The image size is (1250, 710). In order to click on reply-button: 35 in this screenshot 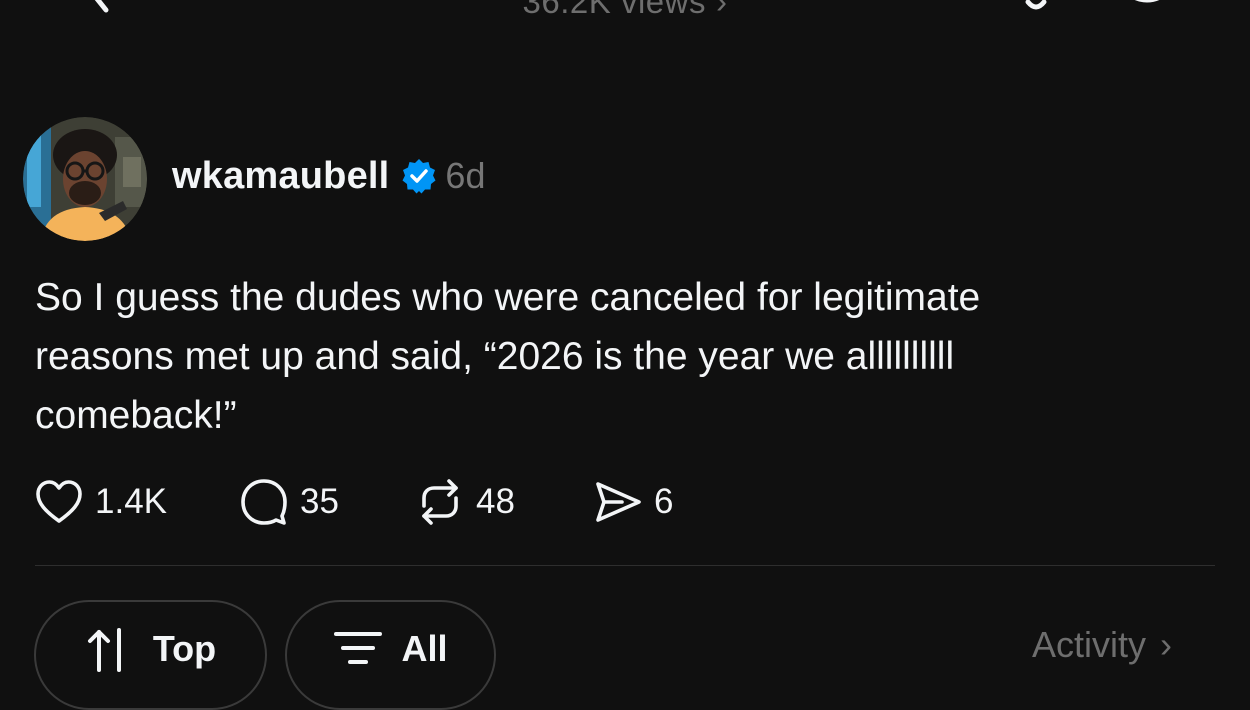, I will do `click(288, 502)`.